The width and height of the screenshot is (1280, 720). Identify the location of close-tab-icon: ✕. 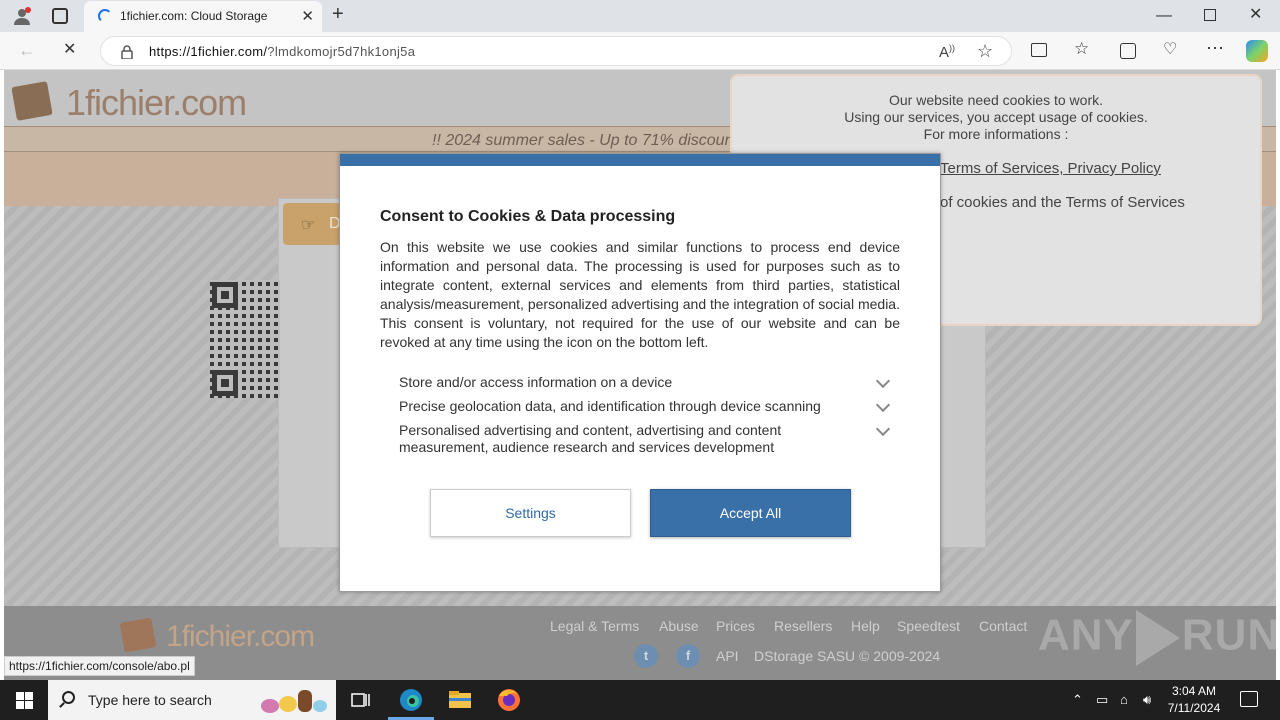
(307, 16).